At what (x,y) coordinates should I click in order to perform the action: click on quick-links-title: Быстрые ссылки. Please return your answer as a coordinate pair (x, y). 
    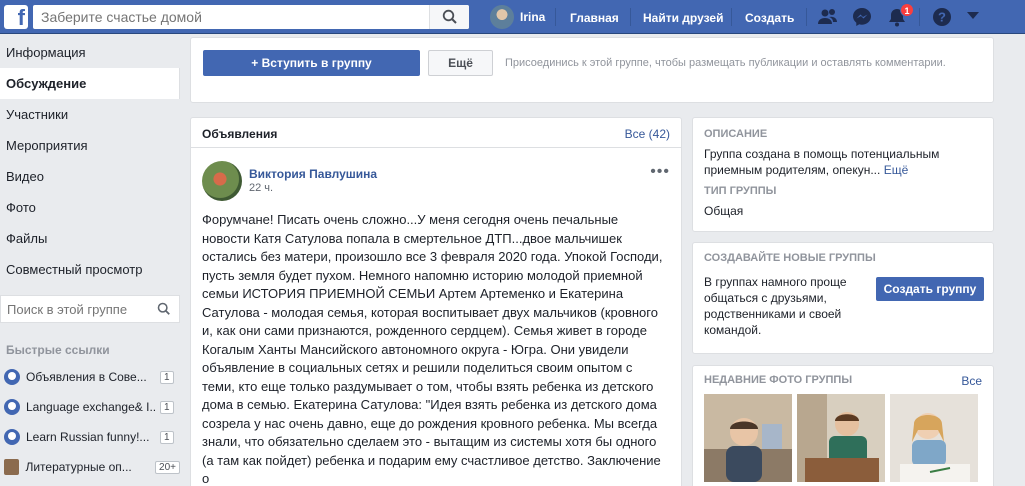
    Looking at the image, I should click on (58, 350).